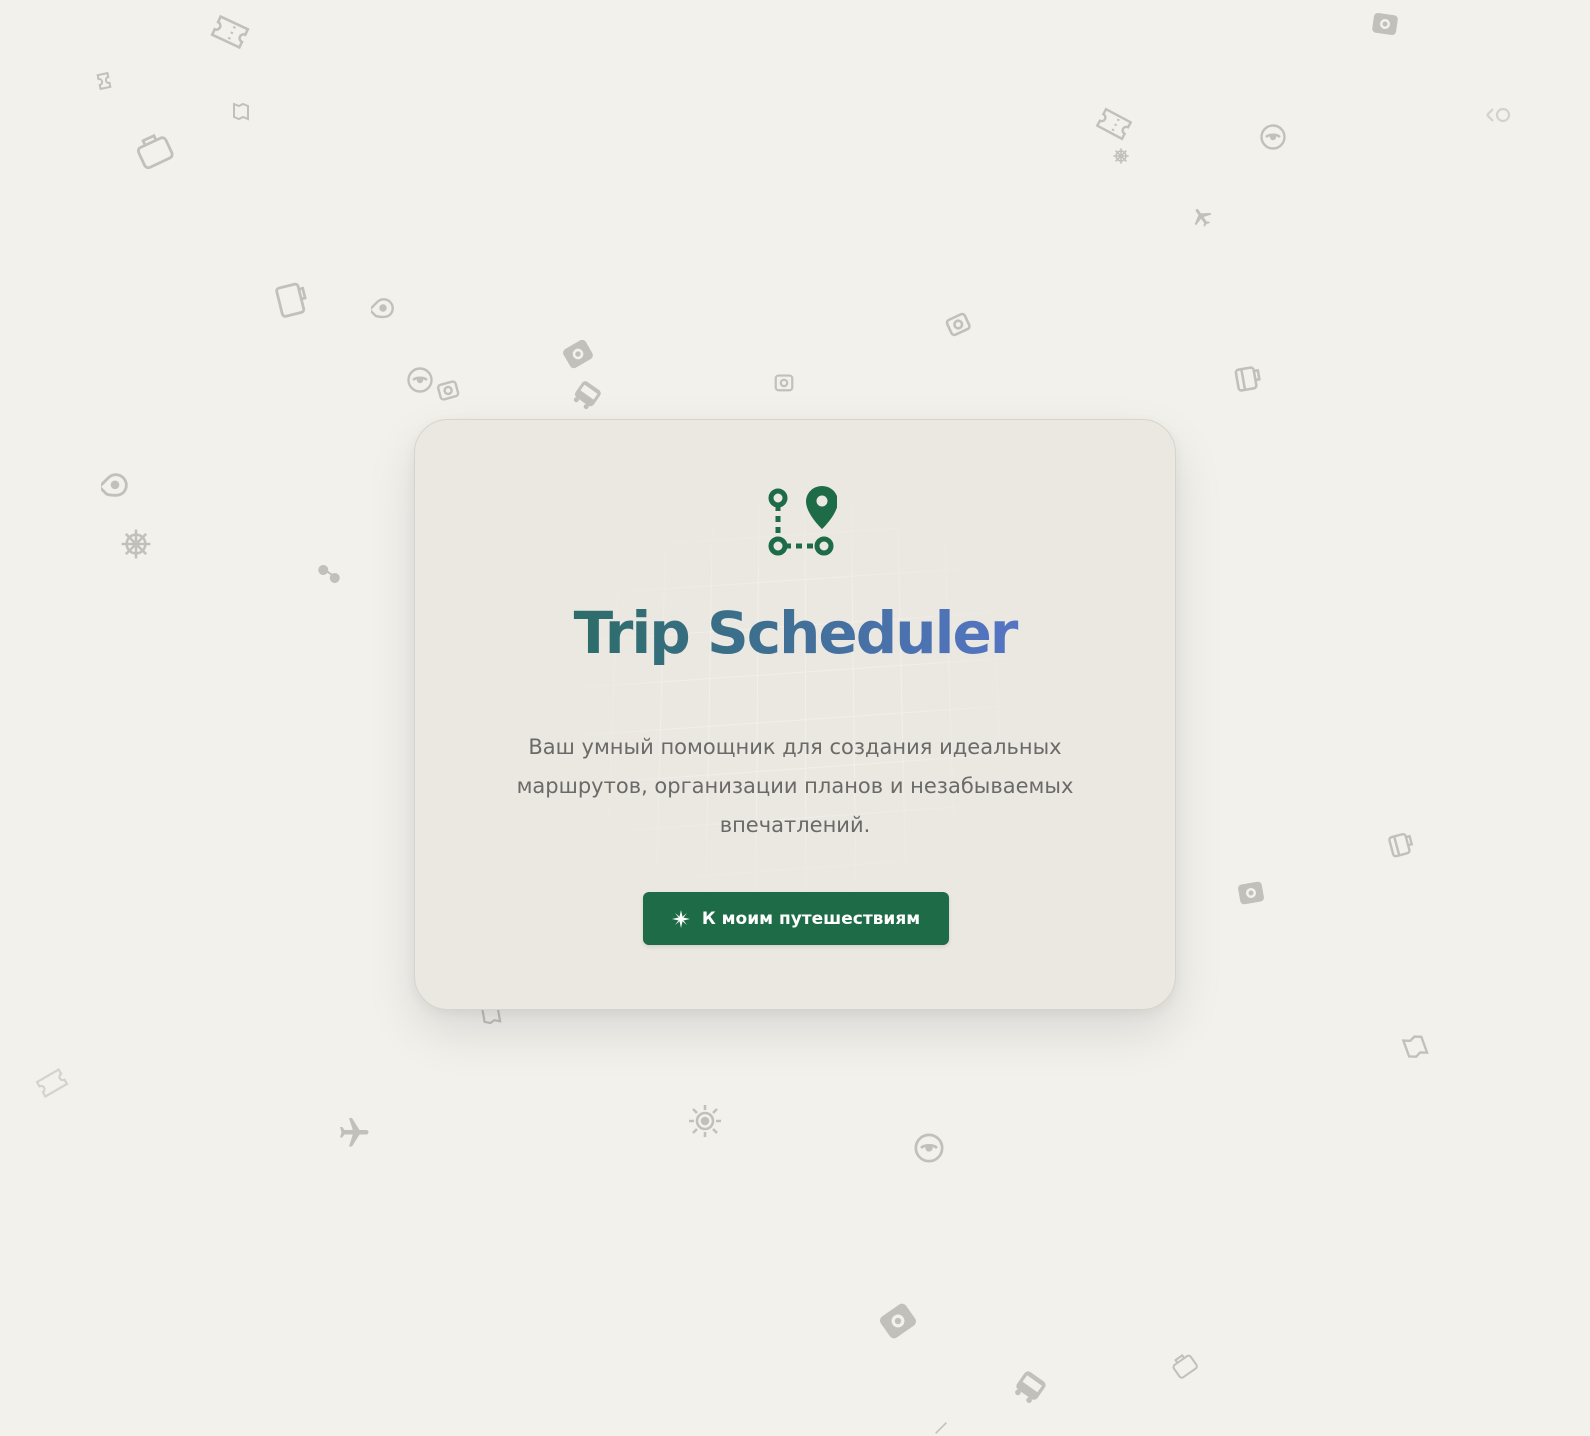 Image resolution: width=1590 pixels, height=1436 pixels. I want to click on sun-icon, so click(705, 1121).